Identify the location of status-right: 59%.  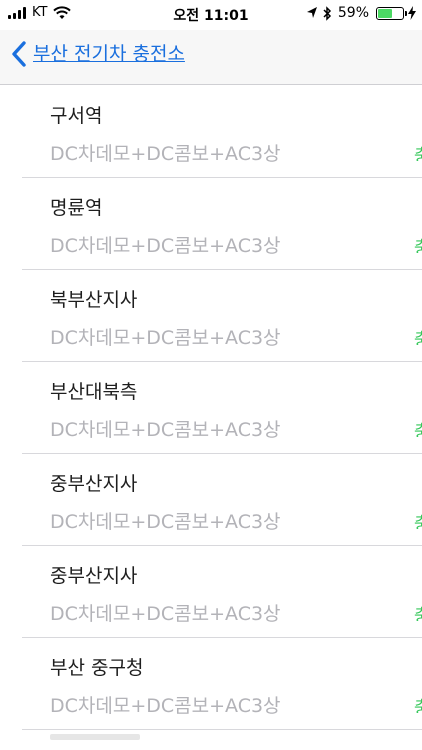
(361, 13).